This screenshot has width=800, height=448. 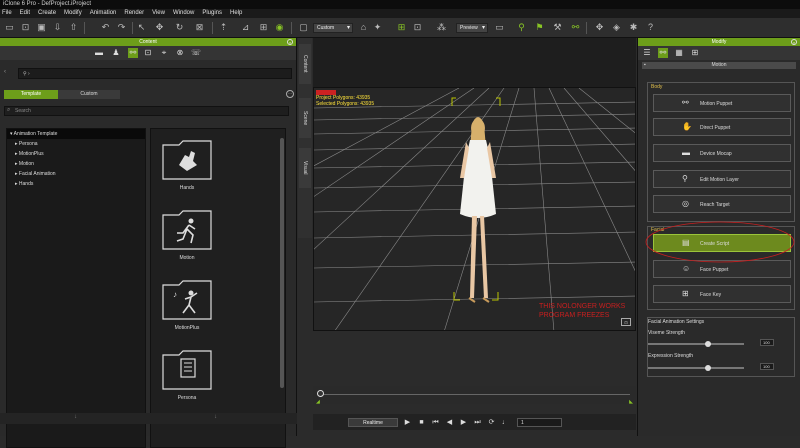 What do you see at coordinates (155, 73) in the screenshot?
I see `content-path-box: ⚲ ›` at bounding box center [155, 73].